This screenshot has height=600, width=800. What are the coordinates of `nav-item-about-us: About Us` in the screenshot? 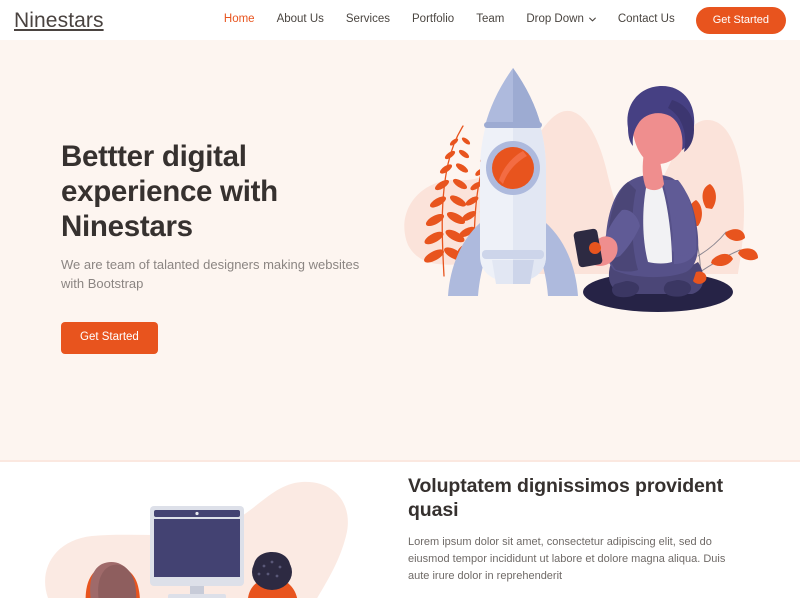 It's located at (300, 20).